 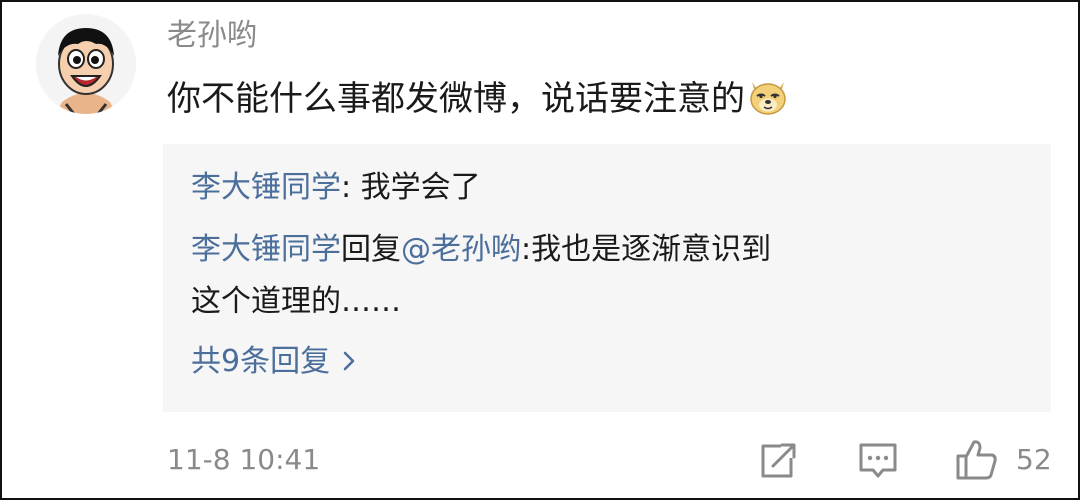 What do you see at coordinates (261, 361) in the screenshot?
I see `view-all-replies-label: 共9条回复` at bounding box center [261, 361].